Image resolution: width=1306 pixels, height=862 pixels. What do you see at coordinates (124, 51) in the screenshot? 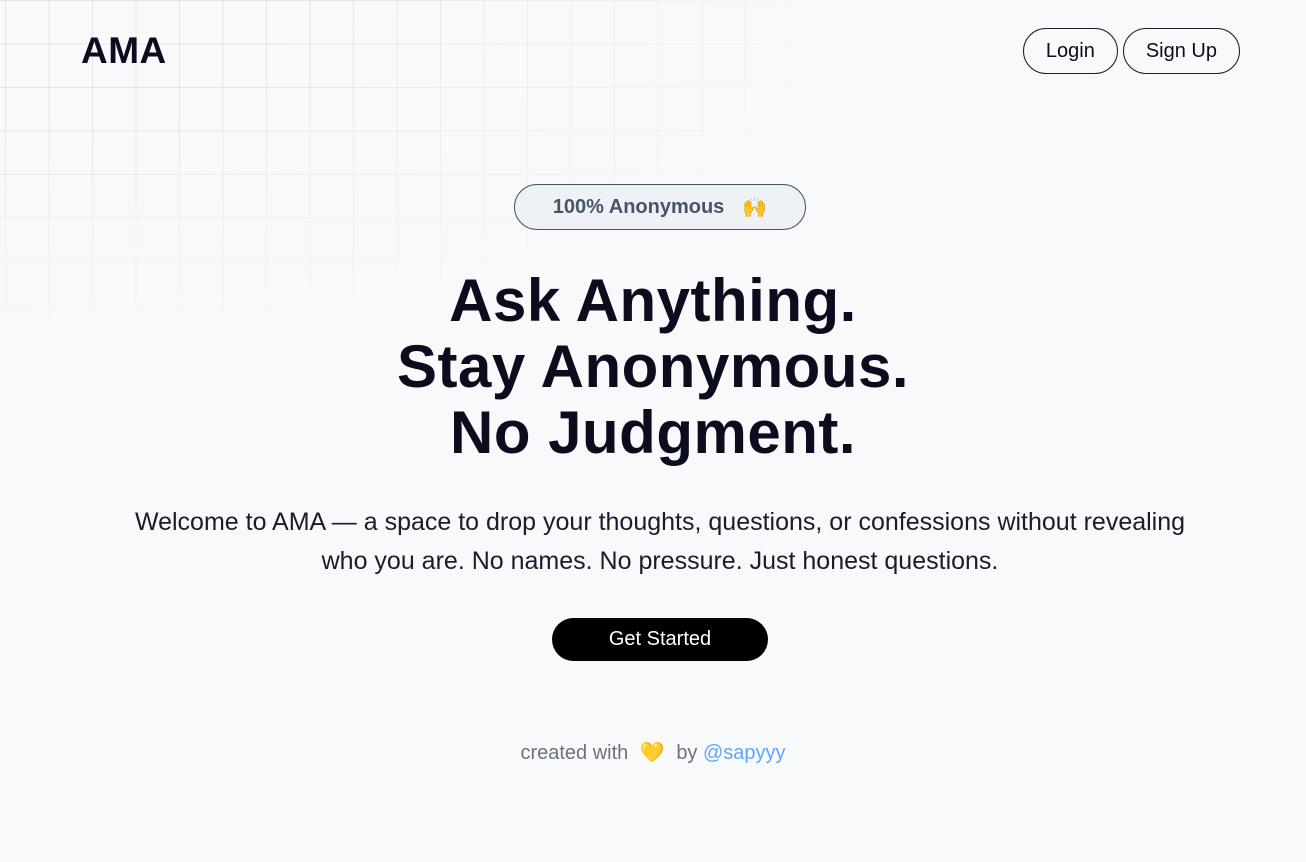
I see `logo: AMA` at bounding box center [124, 51].